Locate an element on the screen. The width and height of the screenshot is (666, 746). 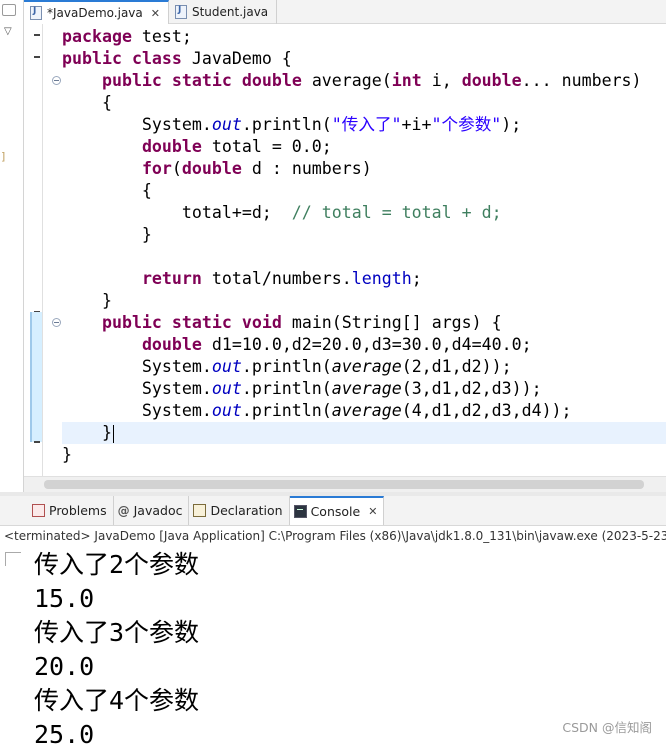
tab-javademo: *JavaDemo.java ✕ is located at coordinates (96, 12).